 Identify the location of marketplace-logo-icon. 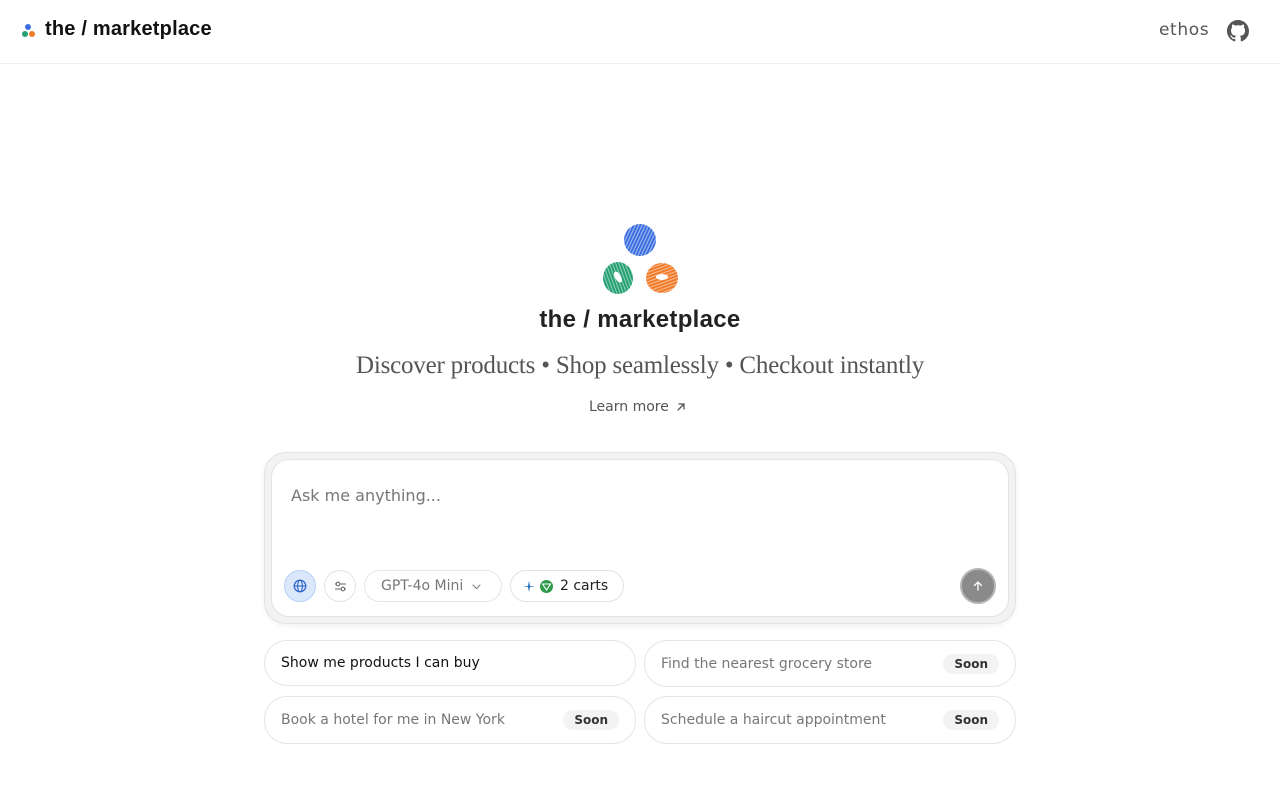
(640, 259).